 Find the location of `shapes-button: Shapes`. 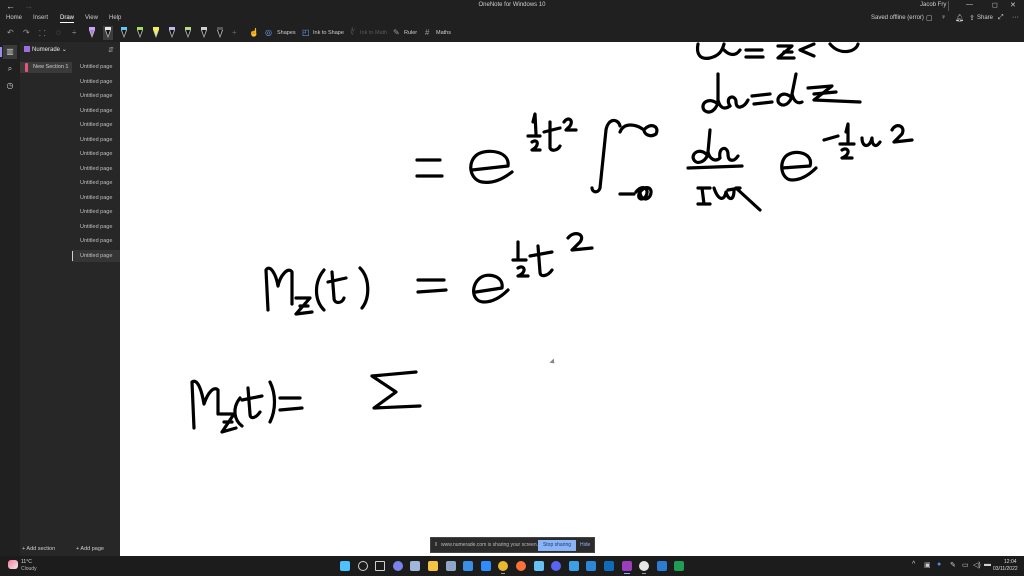

shapes-button: Shapes is located at coordinates (286, 33).